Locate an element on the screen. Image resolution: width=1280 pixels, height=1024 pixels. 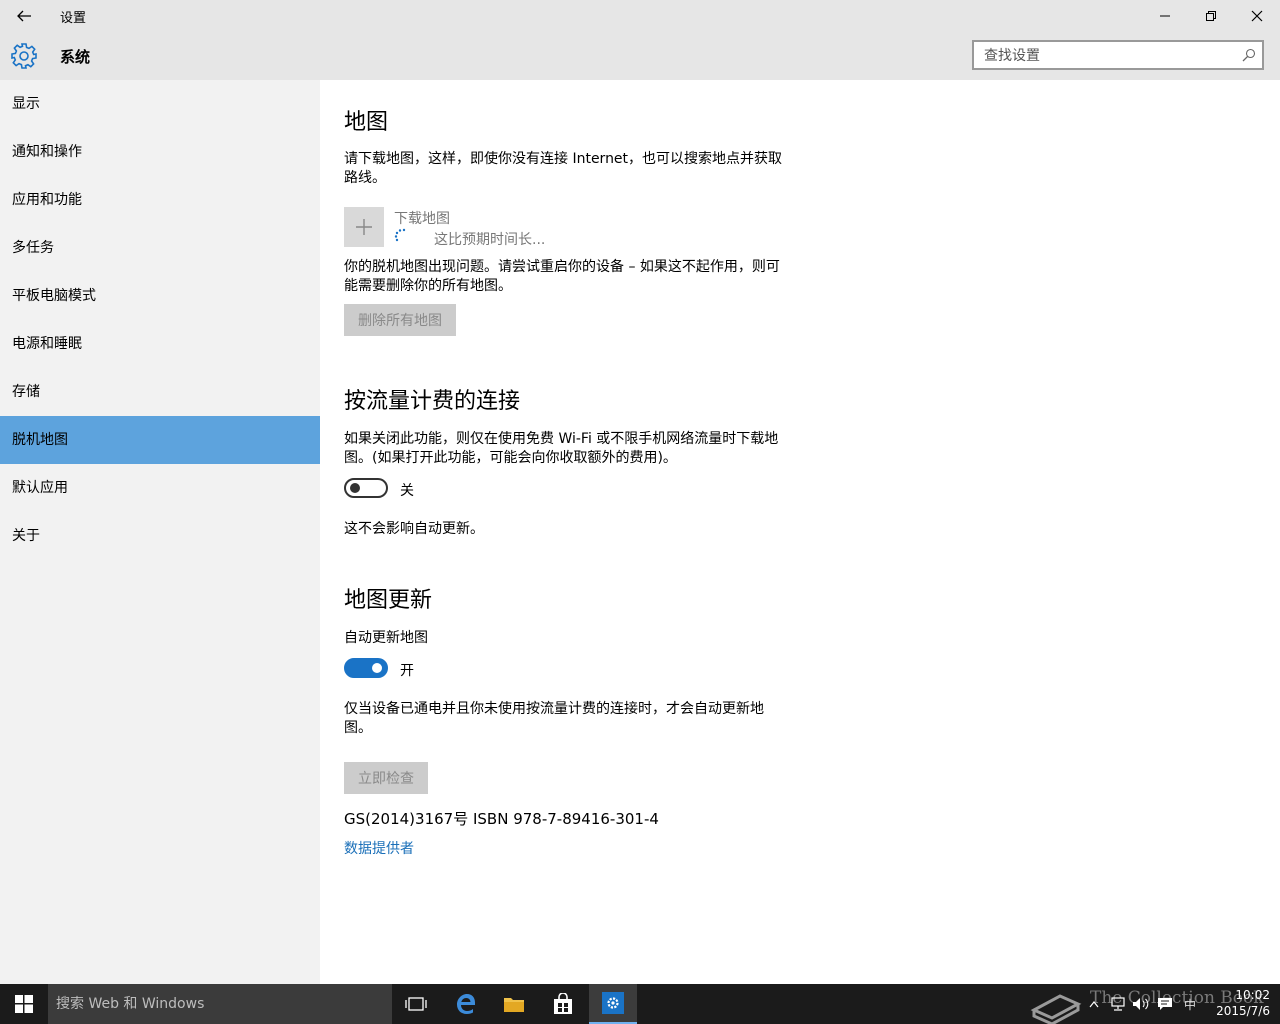
title-bar: 设置 is located at coordinates (640, 16).